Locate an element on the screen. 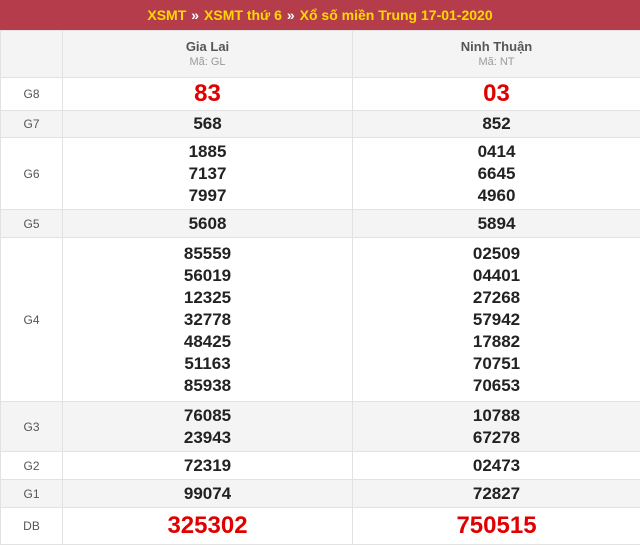 This screenshot has width=640, height=546. prize-number: 5894 is located at coordinates (496, 223).